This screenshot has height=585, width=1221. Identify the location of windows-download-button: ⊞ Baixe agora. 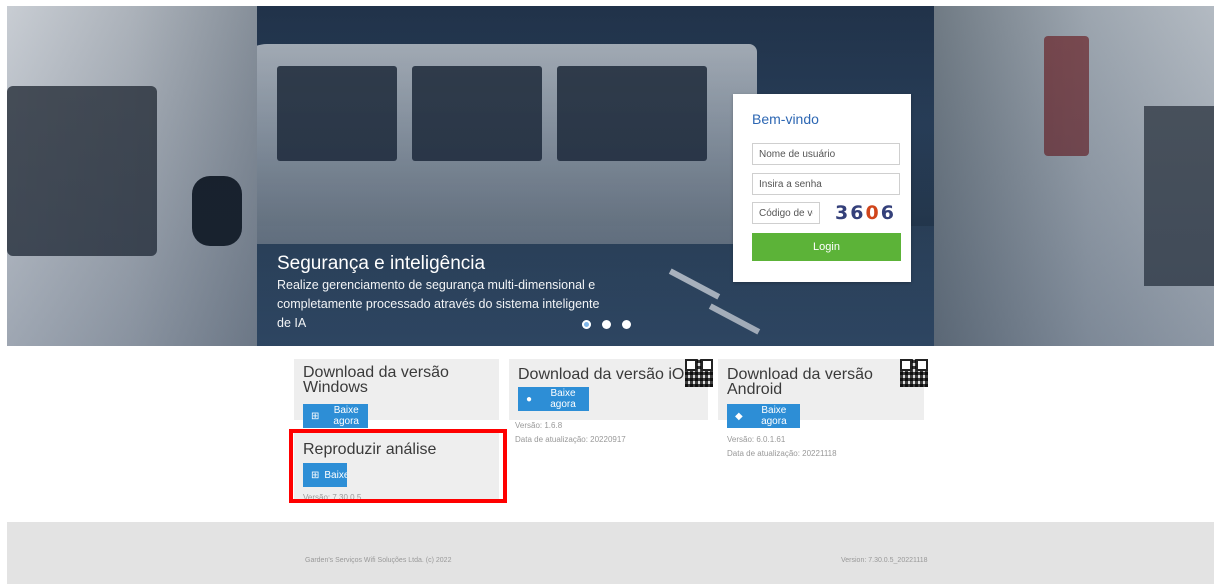
(335, 416).